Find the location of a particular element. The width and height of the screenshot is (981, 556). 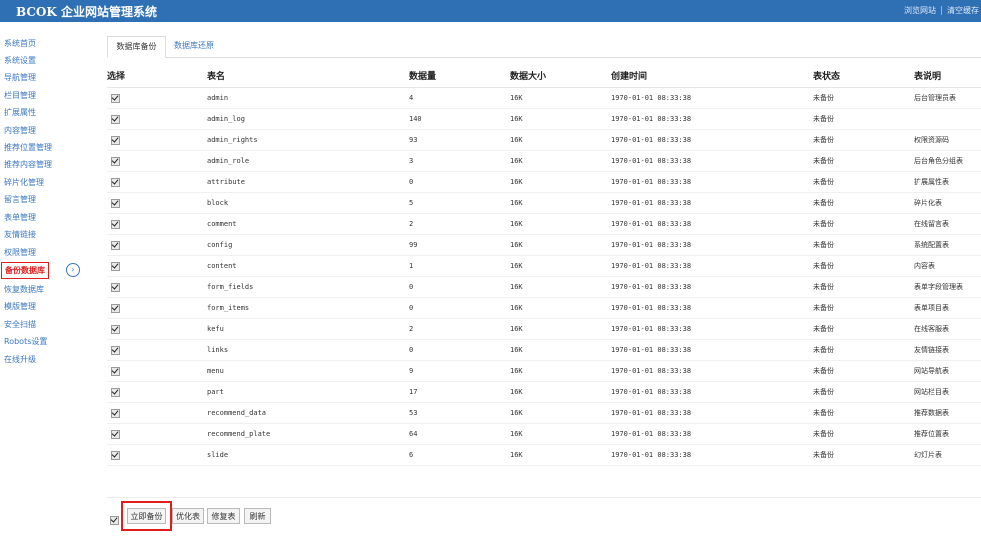

chevron-right-circle-icon: › is located at coordinates (73, 270).